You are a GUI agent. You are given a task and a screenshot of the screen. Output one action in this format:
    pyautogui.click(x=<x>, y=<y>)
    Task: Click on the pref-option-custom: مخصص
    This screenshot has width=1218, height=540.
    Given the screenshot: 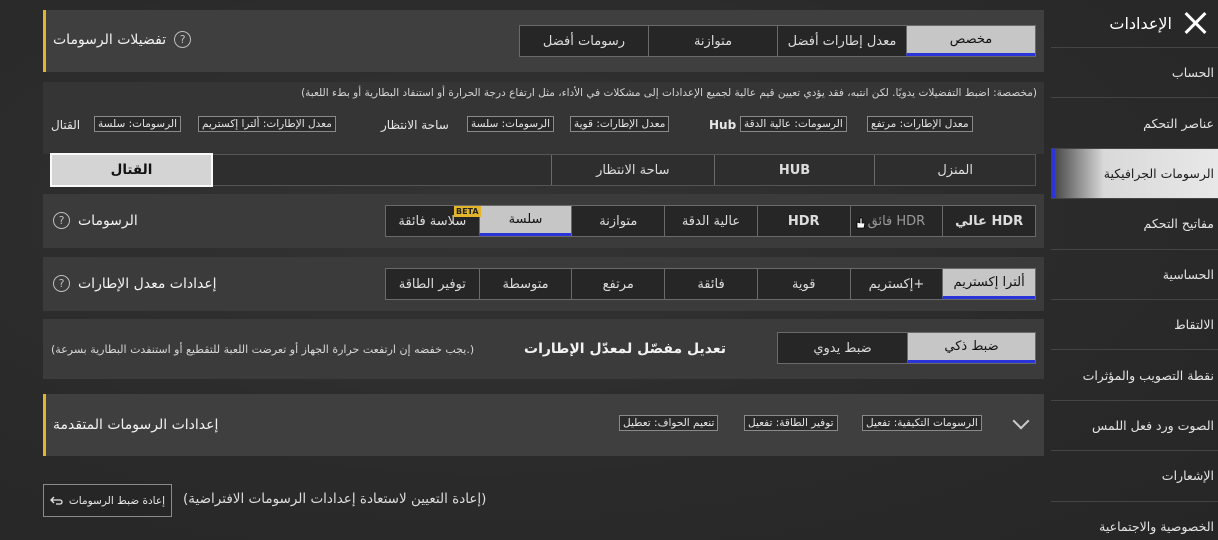 What is the action you would take?
    pyautogui.click(x=970, y=41)
    